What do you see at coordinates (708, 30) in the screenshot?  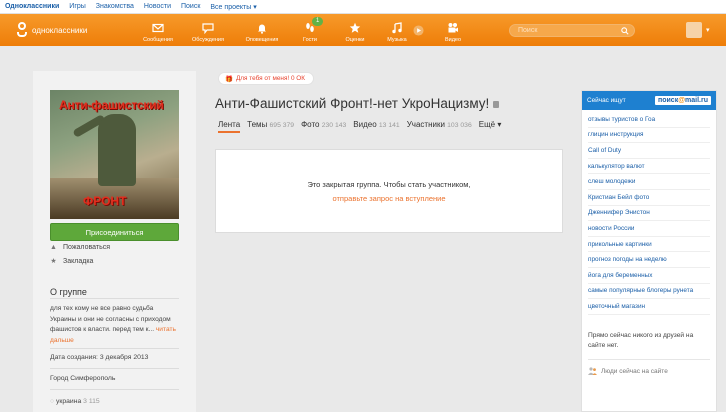 I see `chevron-down-icon: ▾` at bounding box center [708, 30].